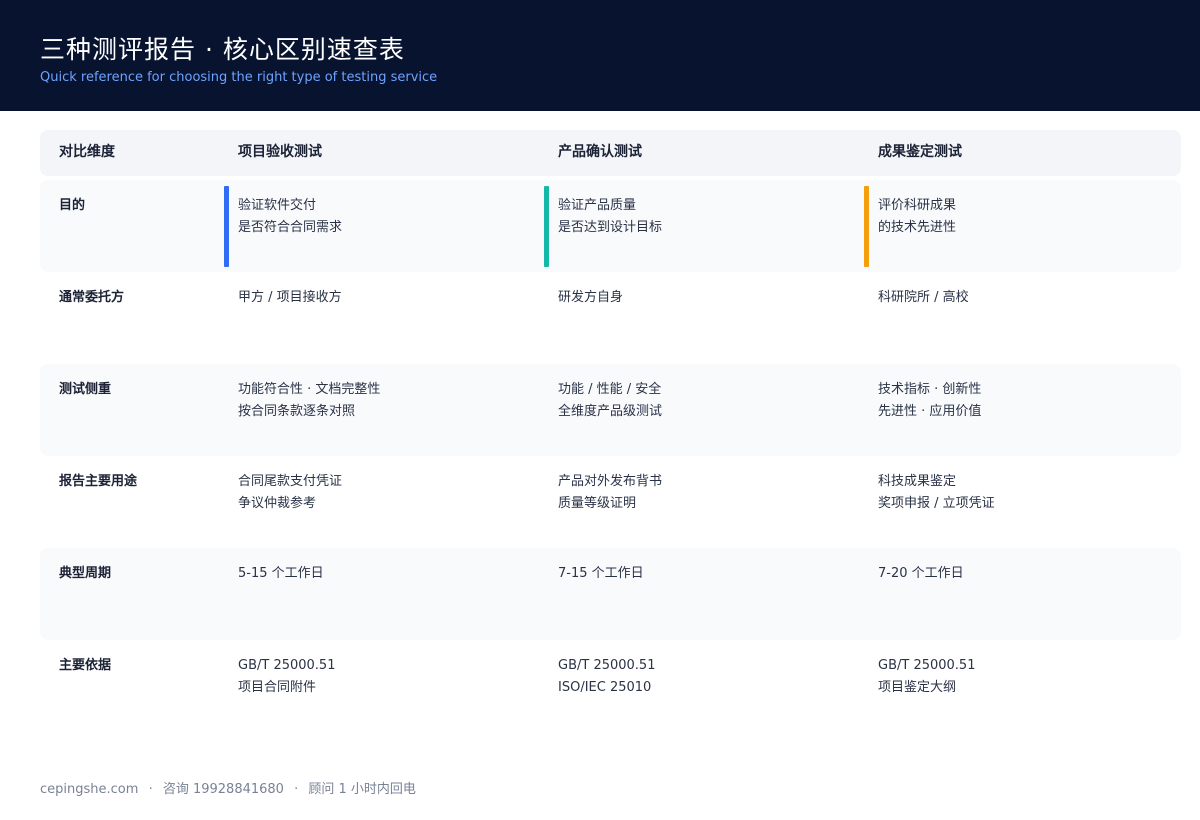 The image size is (1200, 820). Describe the element at coordinates (936, 503) in the screenshot. I see `cell-line: 奖项申报 / 立项凭证` at that location.